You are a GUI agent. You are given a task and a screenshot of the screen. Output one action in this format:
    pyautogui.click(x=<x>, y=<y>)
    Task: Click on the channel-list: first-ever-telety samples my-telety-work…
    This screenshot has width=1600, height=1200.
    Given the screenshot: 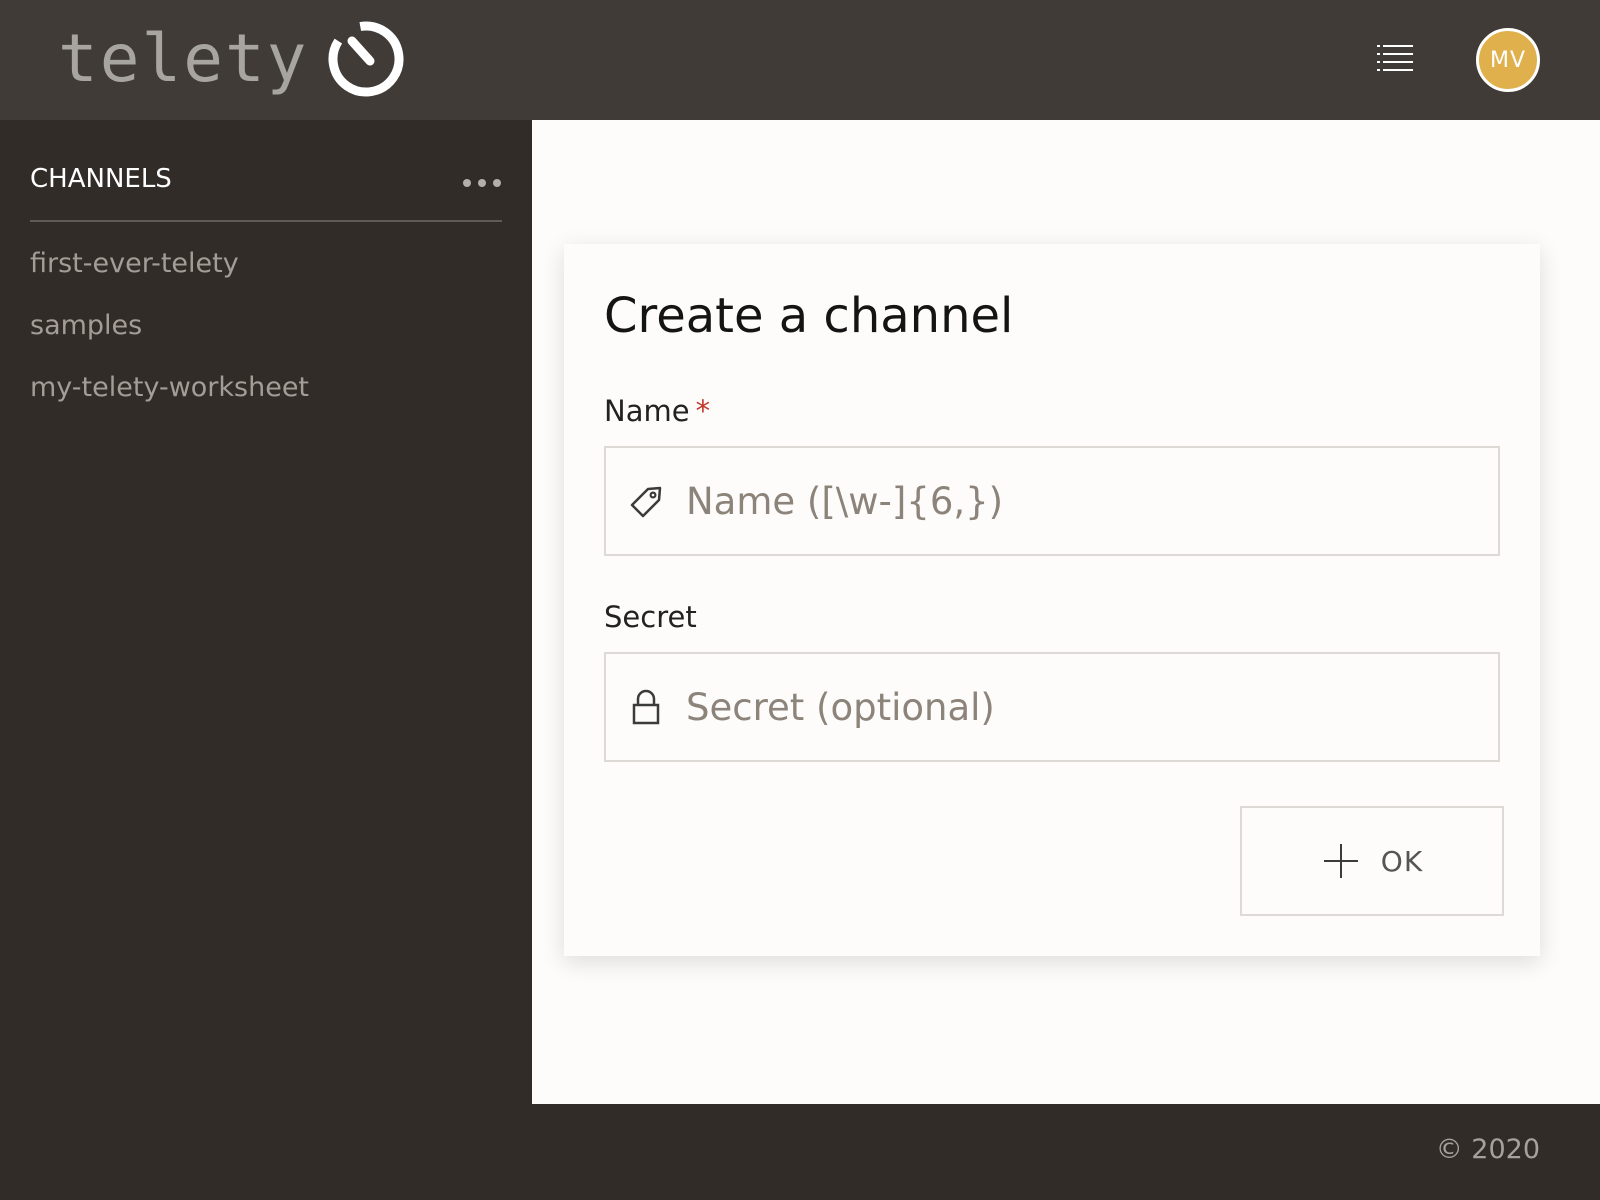 What is the action you would take?
    pyautogui.click(x=169, y=339)
    